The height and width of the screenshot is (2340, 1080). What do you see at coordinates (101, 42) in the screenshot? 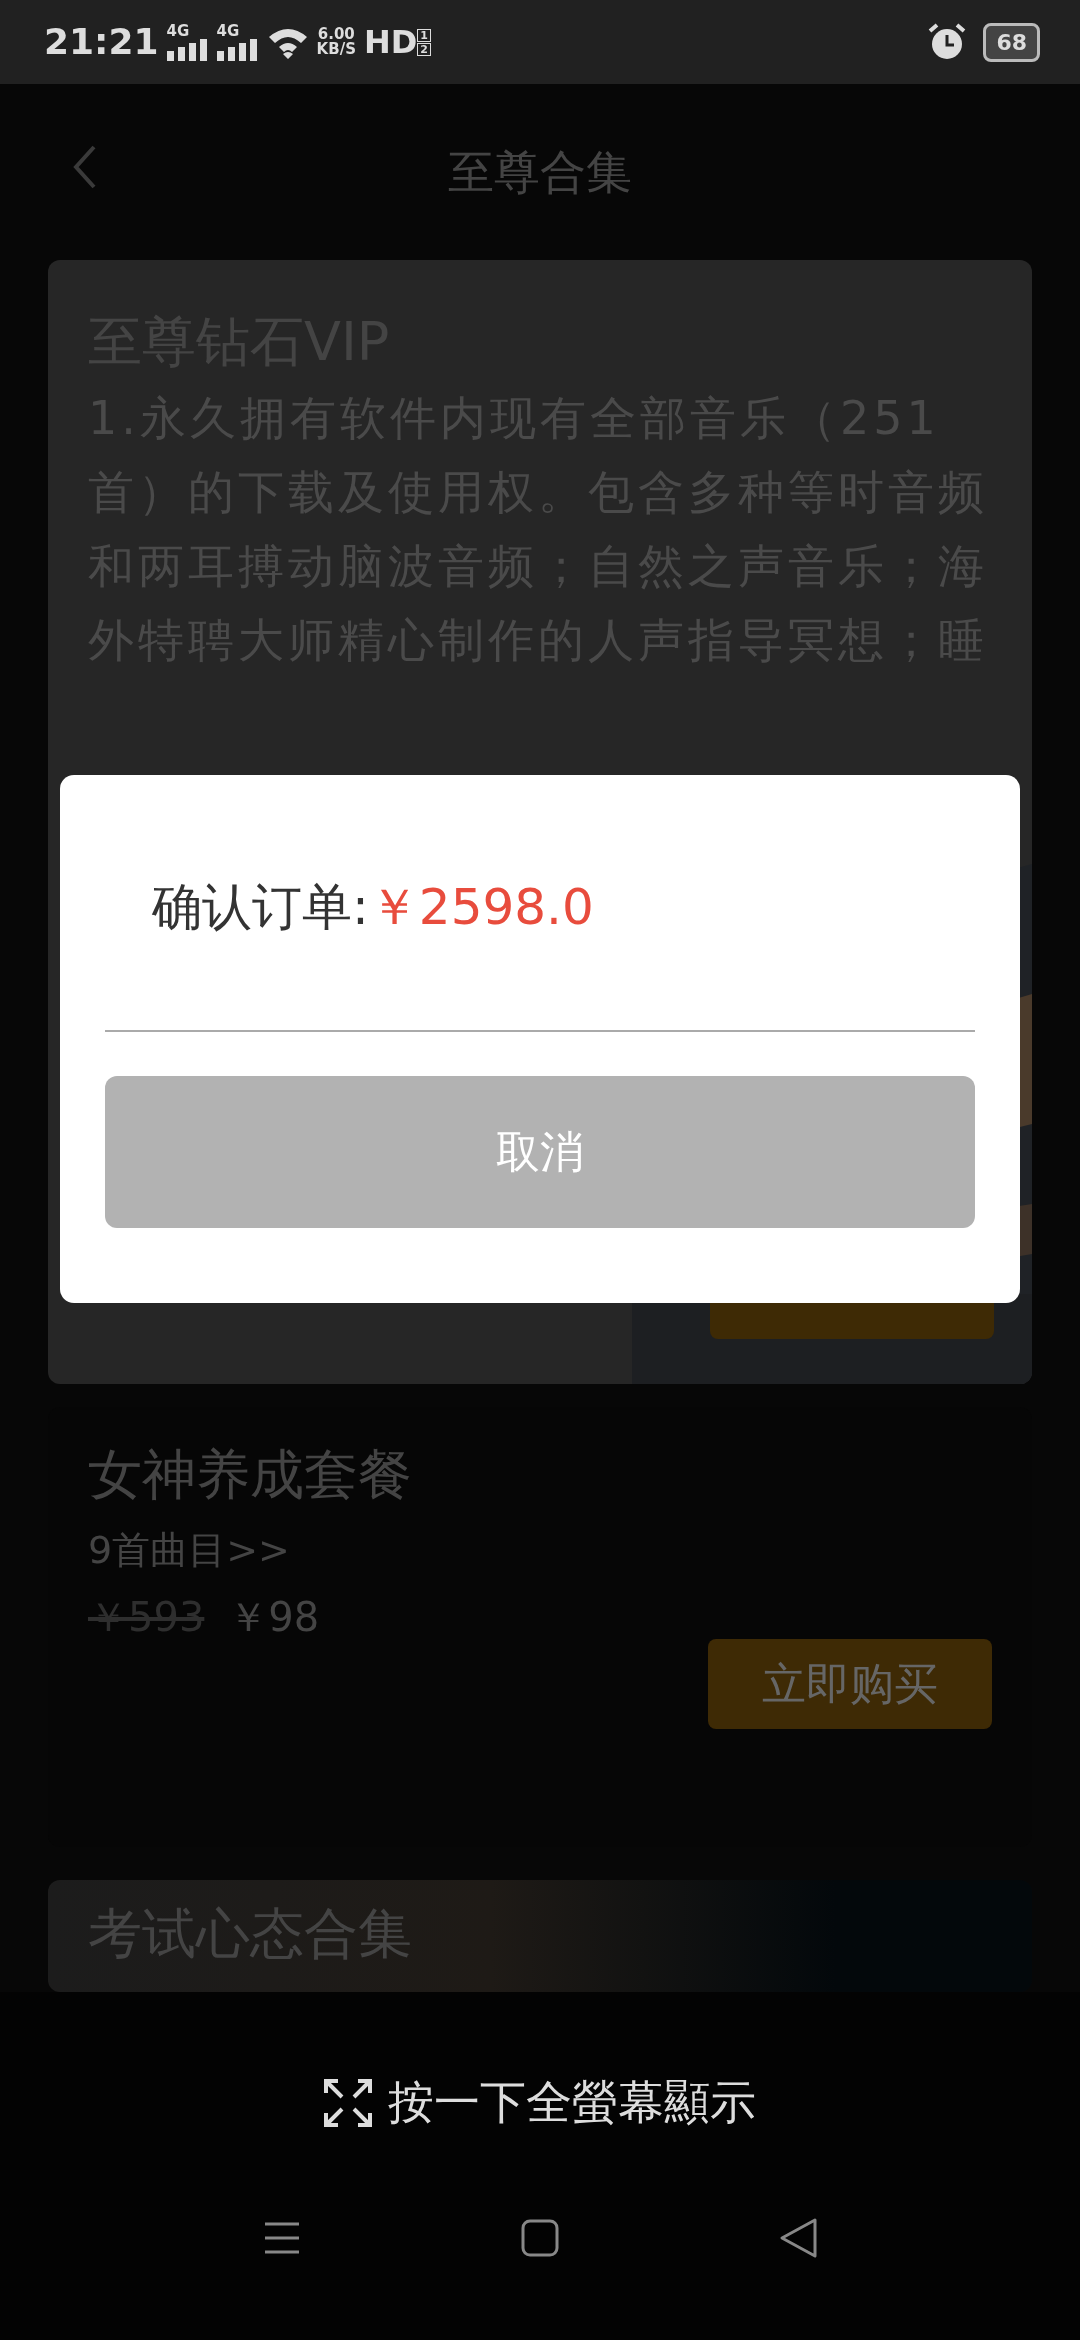
I see `clock-time: 21:21` at bounding box center [101, 42].